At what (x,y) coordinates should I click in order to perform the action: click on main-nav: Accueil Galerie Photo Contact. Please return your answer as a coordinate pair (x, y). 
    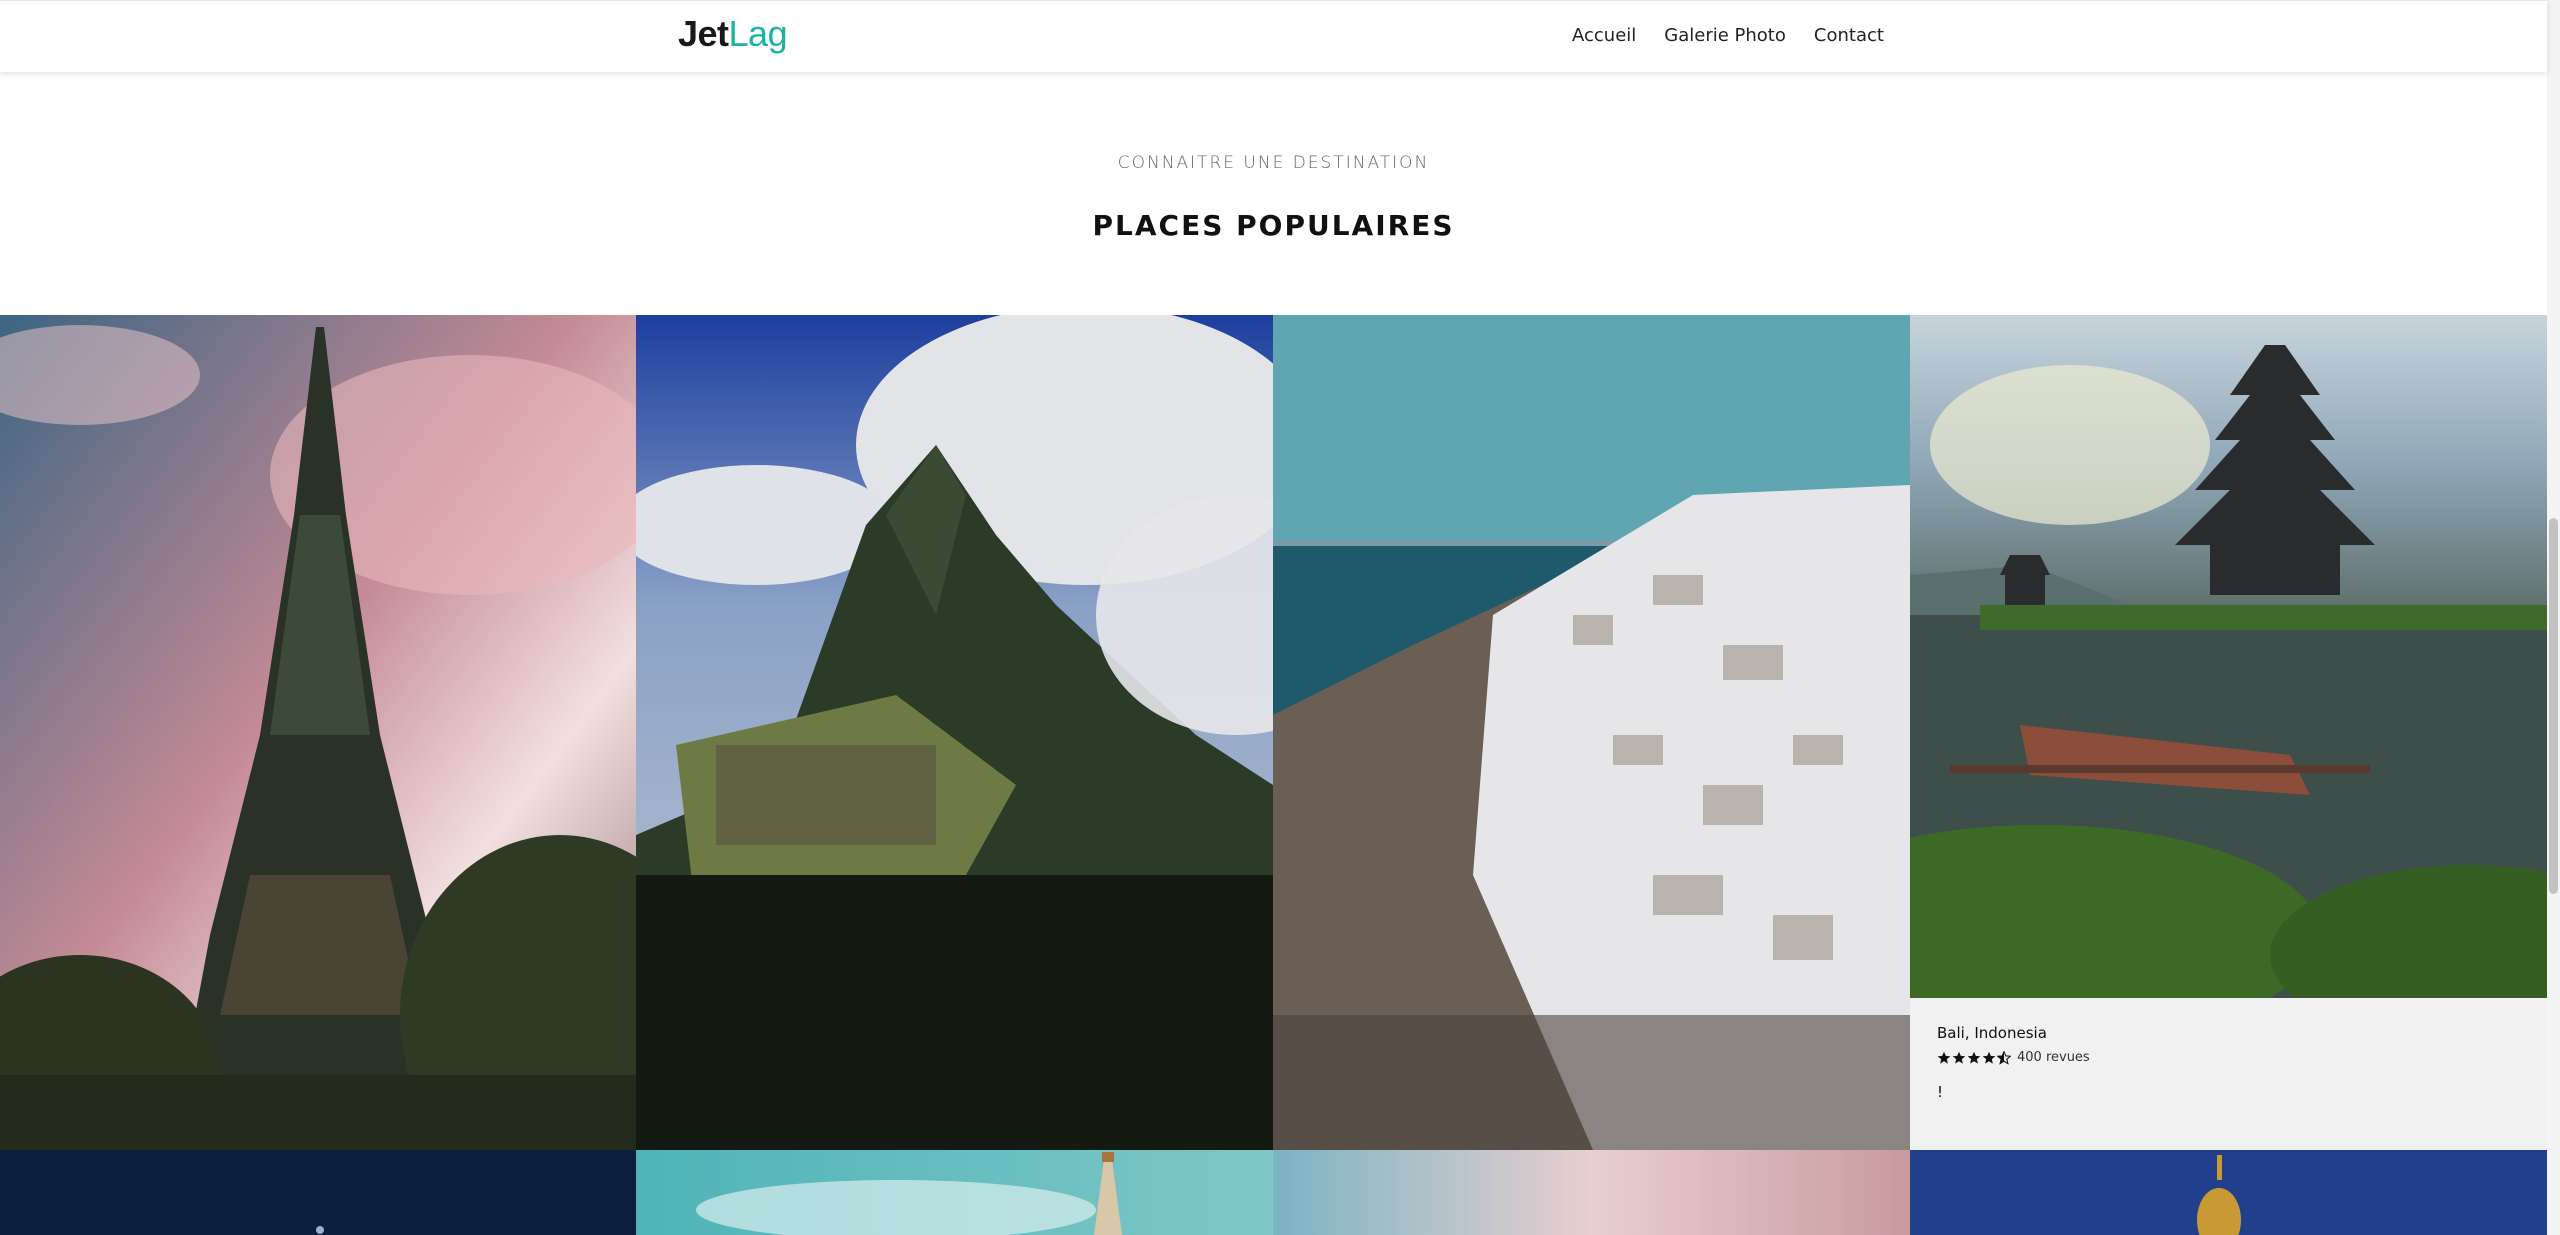
    Looking at the image, I should click on (1728, 35).